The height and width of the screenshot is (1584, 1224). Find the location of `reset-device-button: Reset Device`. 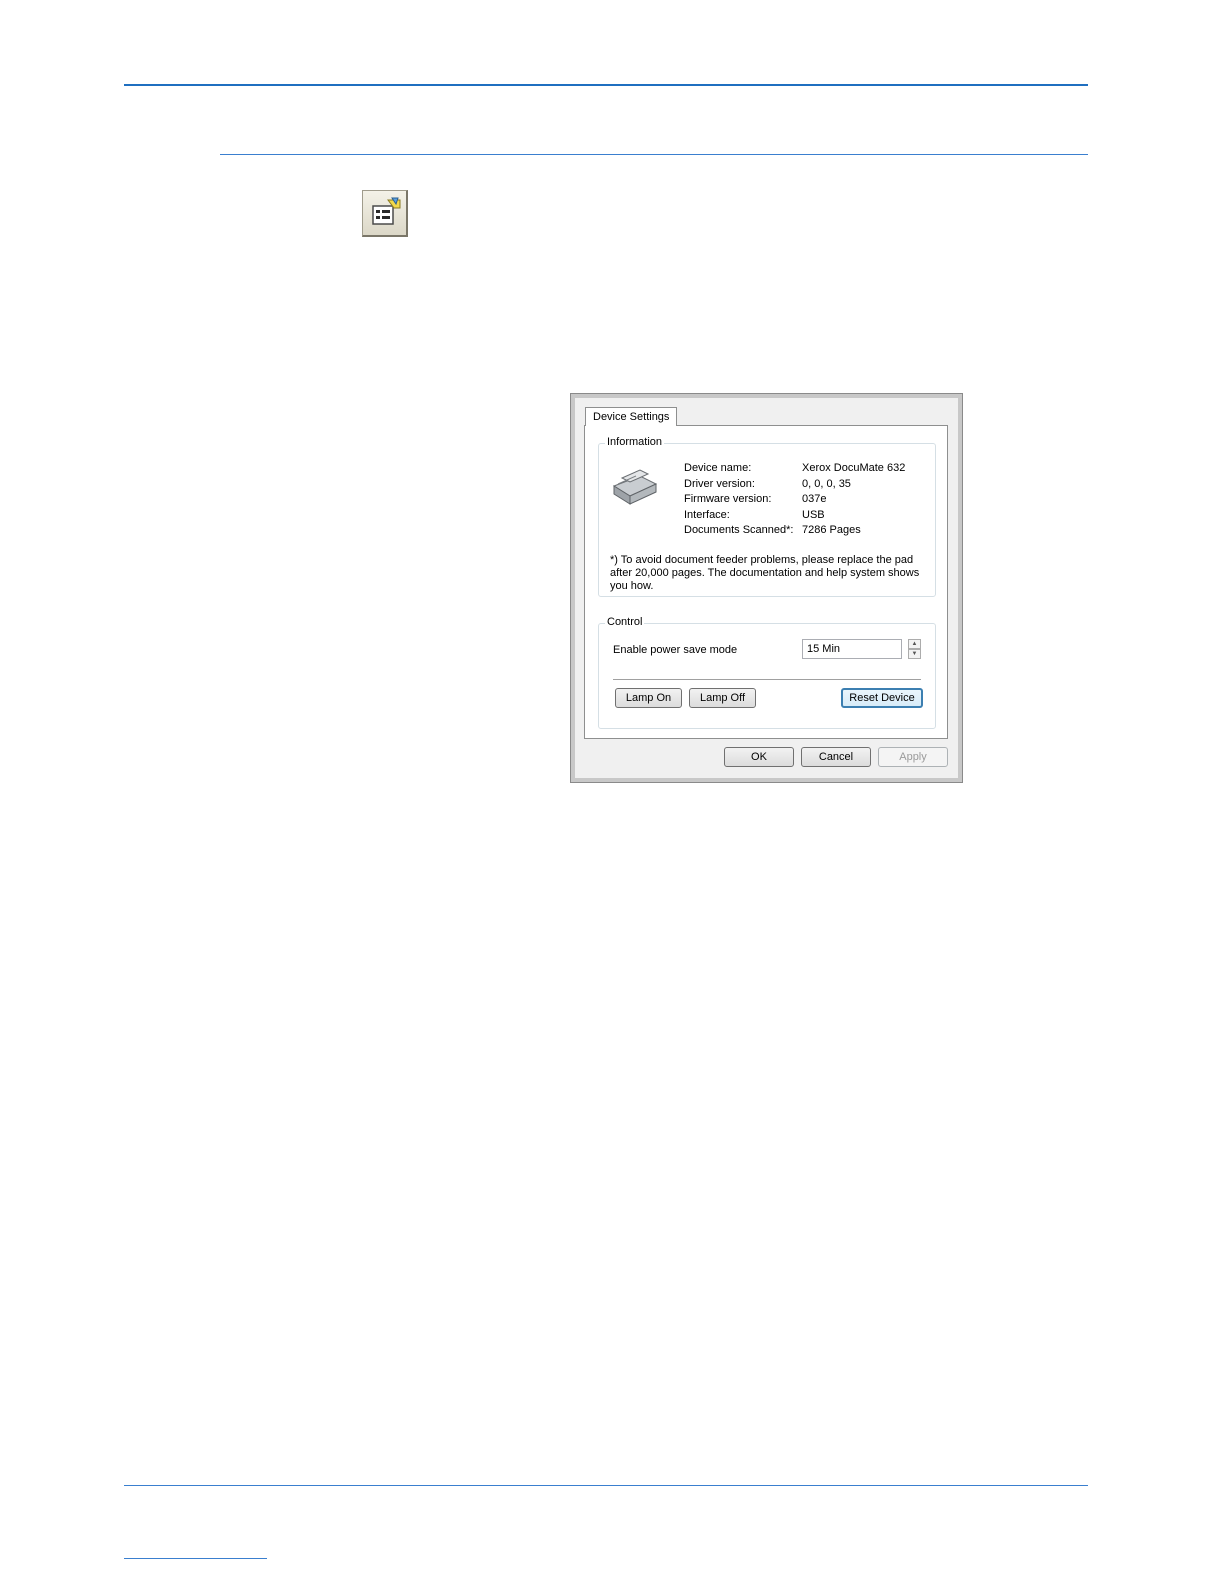

reset-device-button: Reset Device is located at coordinates (882, 698).